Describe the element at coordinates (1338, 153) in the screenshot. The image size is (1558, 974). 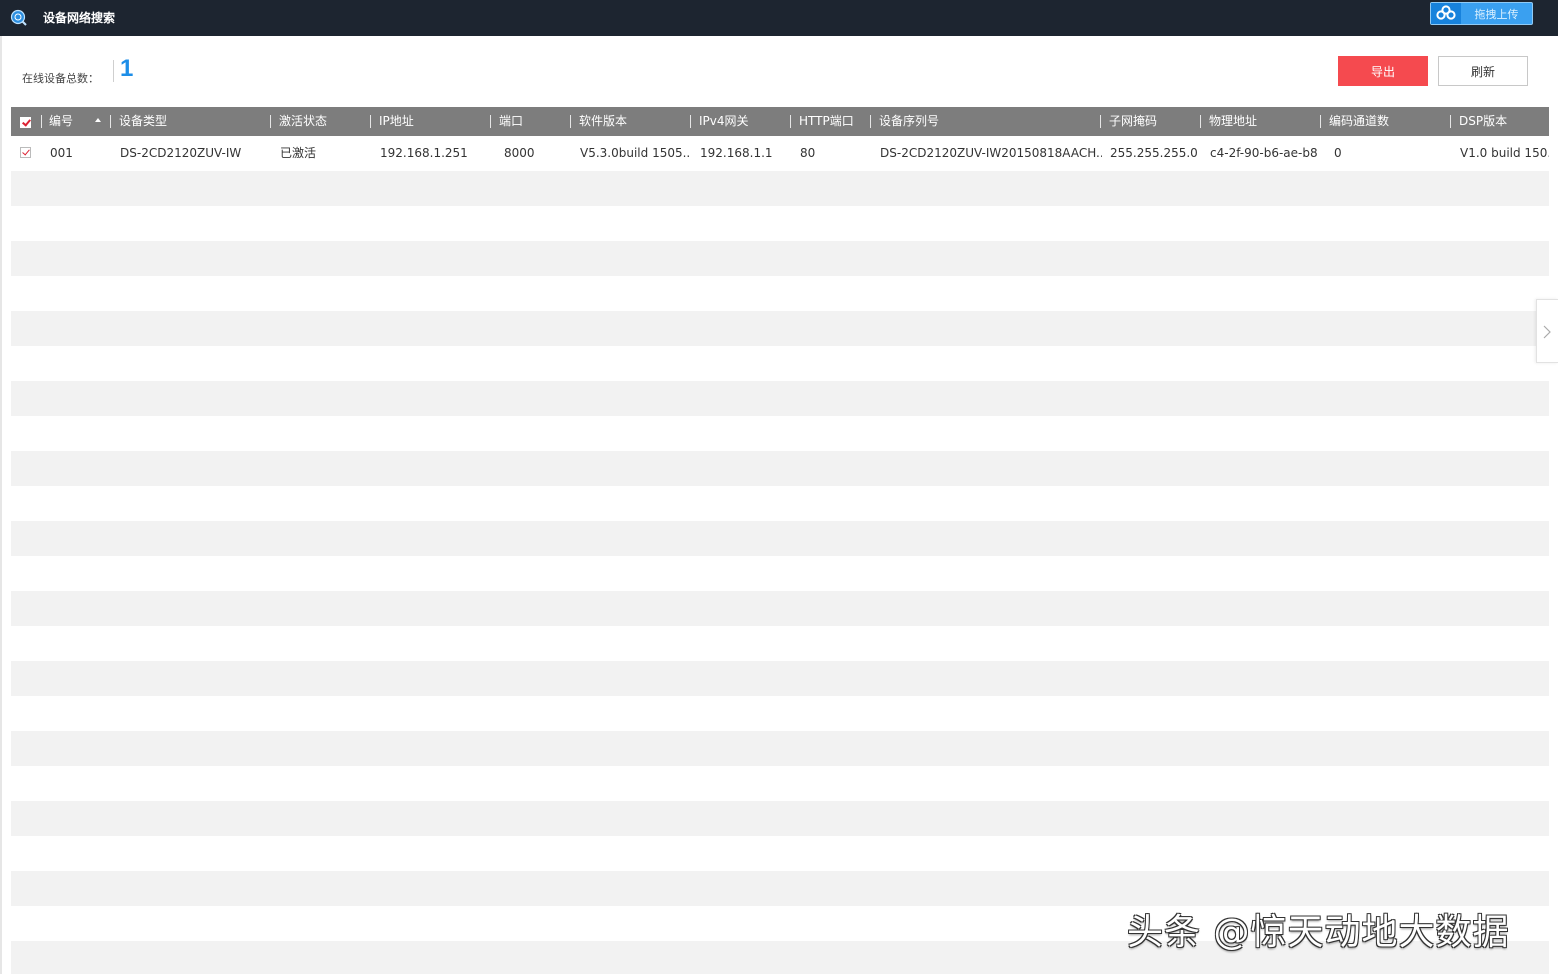
I see `cell-encoding-channels: 0` at that location.